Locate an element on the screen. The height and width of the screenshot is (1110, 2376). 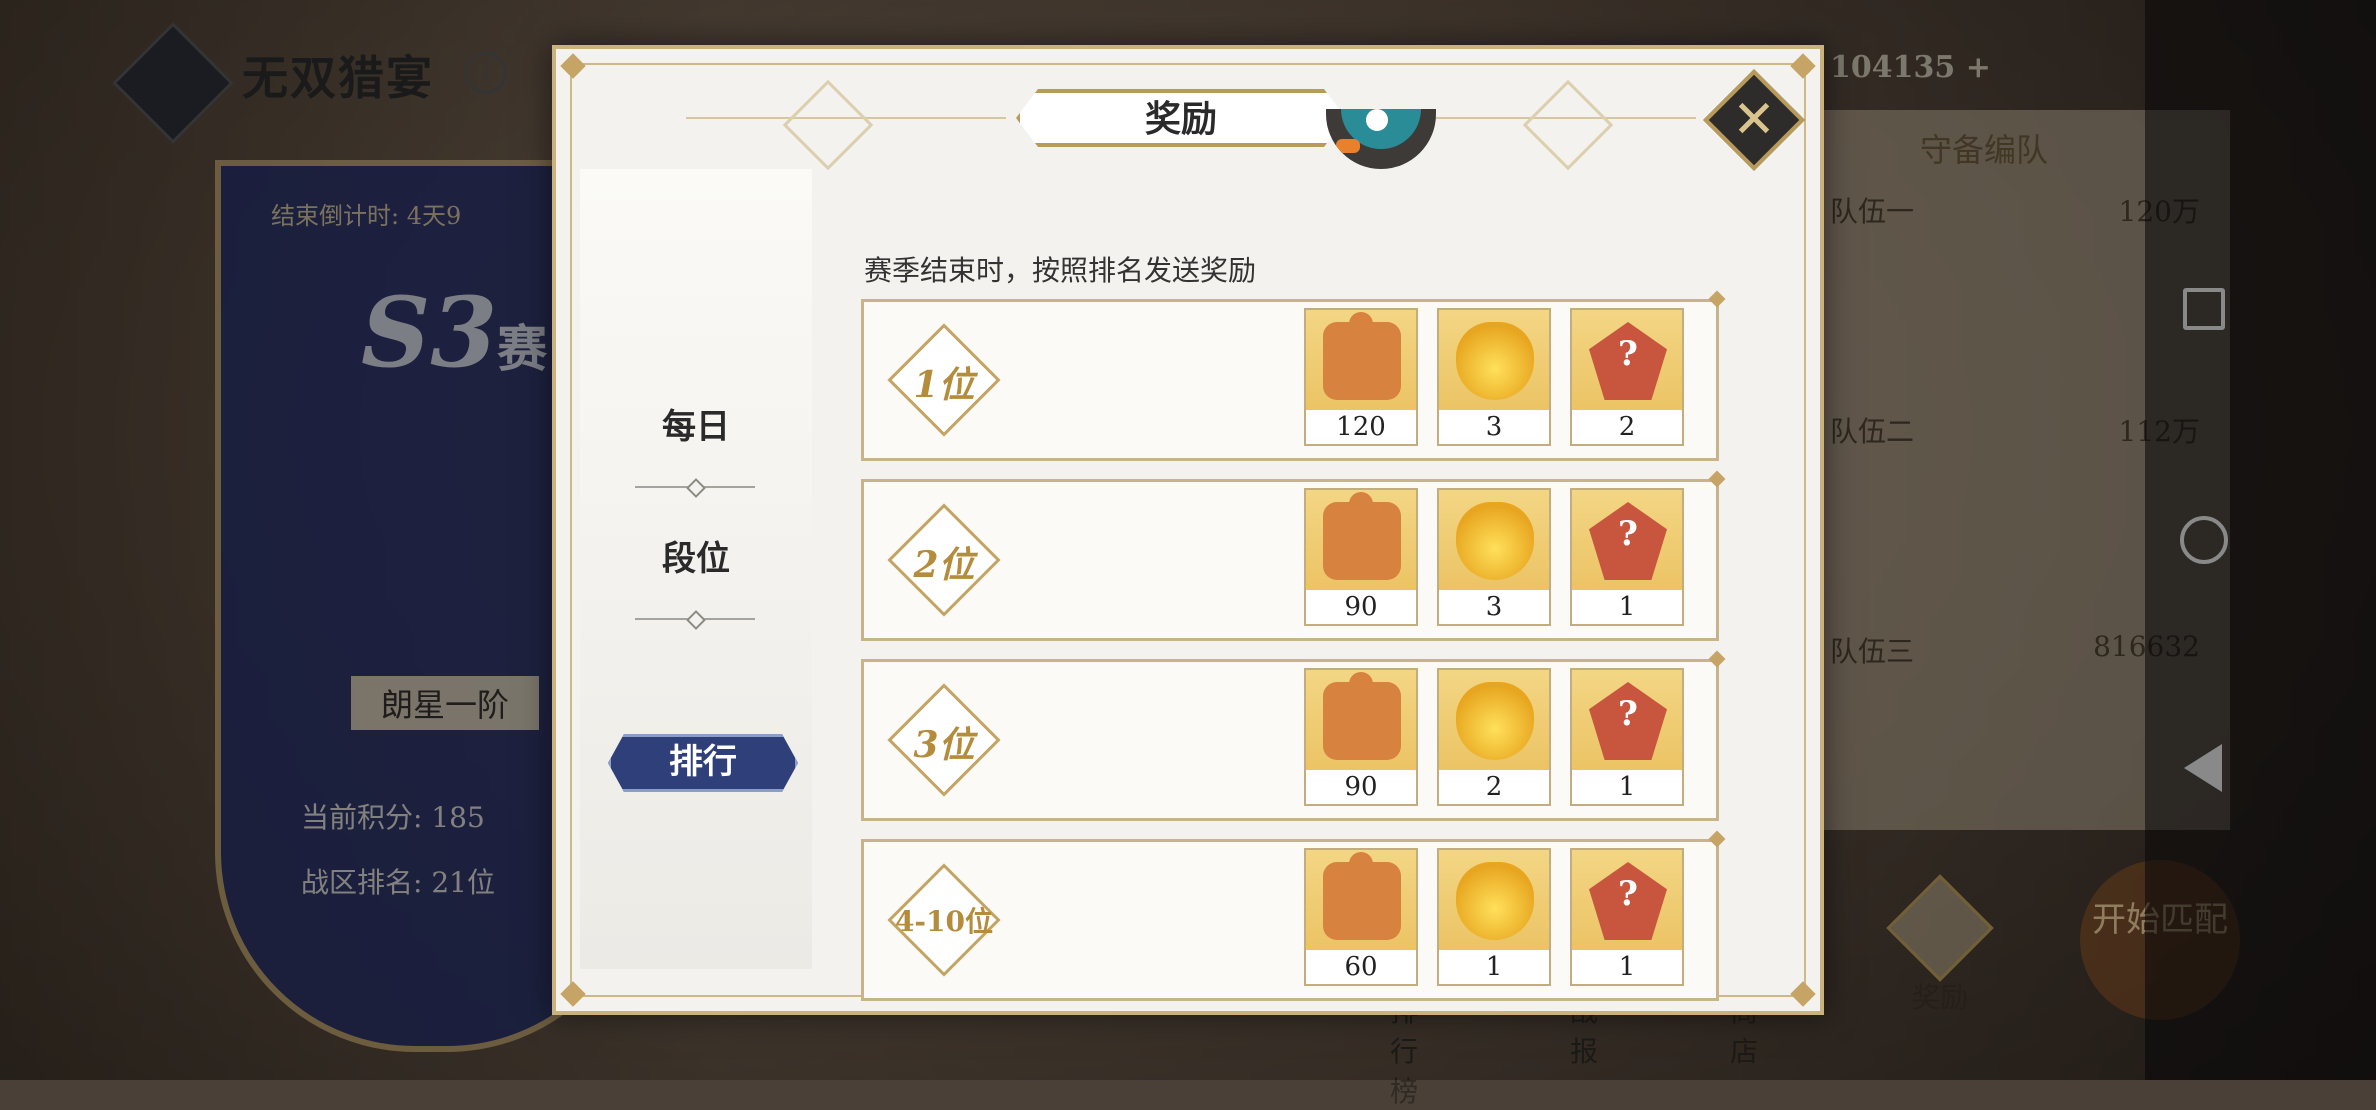
reward-count: 60 is located at coordinates (1361, 967).